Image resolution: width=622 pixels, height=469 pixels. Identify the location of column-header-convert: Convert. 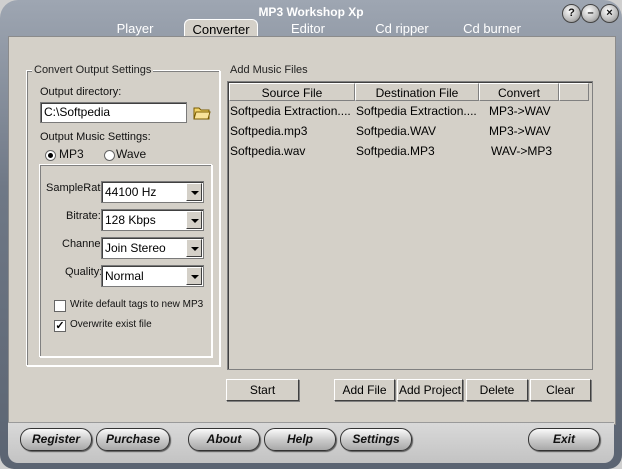
(519, 92).